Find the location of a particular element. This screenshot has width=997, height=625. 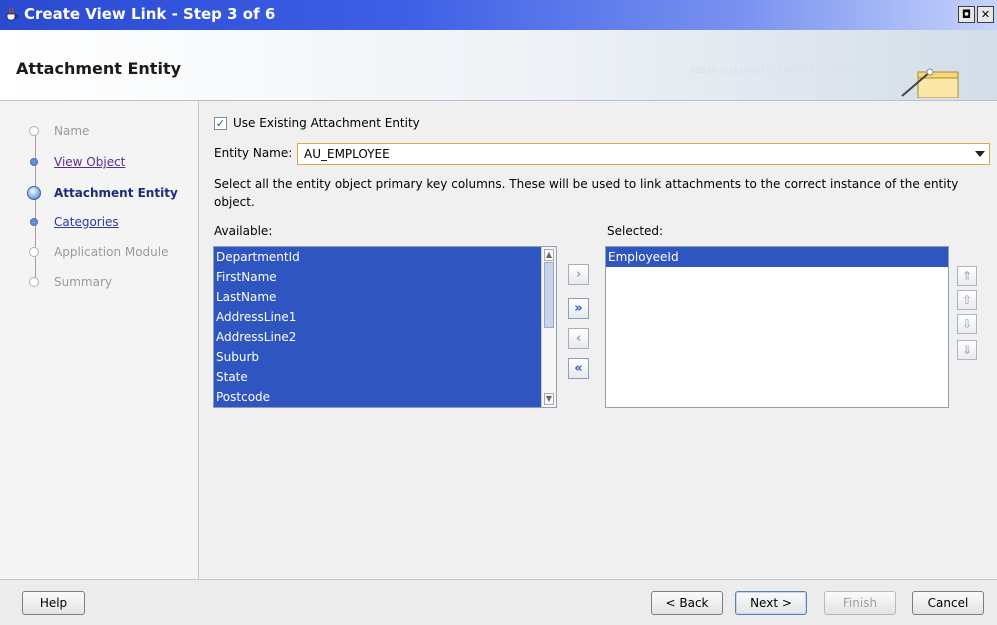

page-title: Attachment Entity is located at coordinates (99, 68).